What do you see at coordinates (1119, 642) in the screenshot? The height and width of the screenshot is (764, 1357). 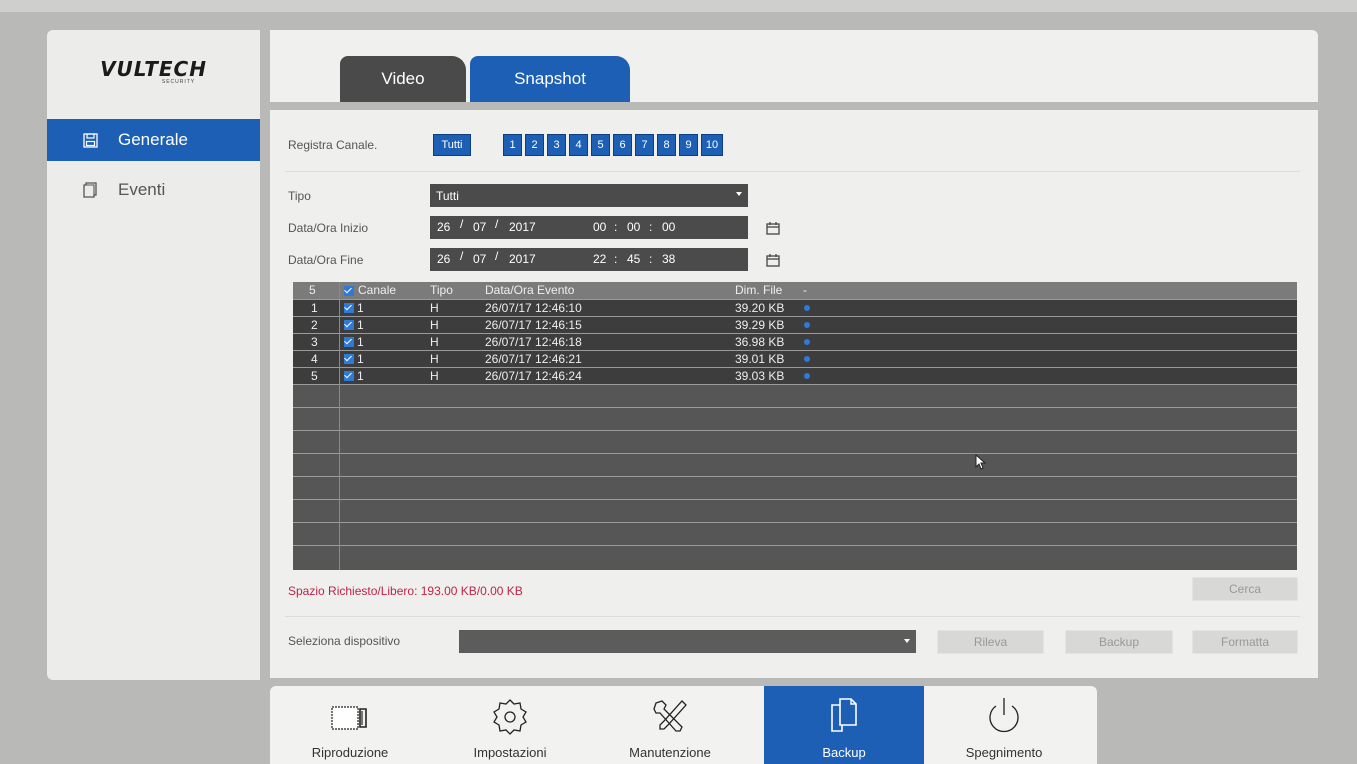 I see `backup-button: Backup` at bounding box center [1119, 642].